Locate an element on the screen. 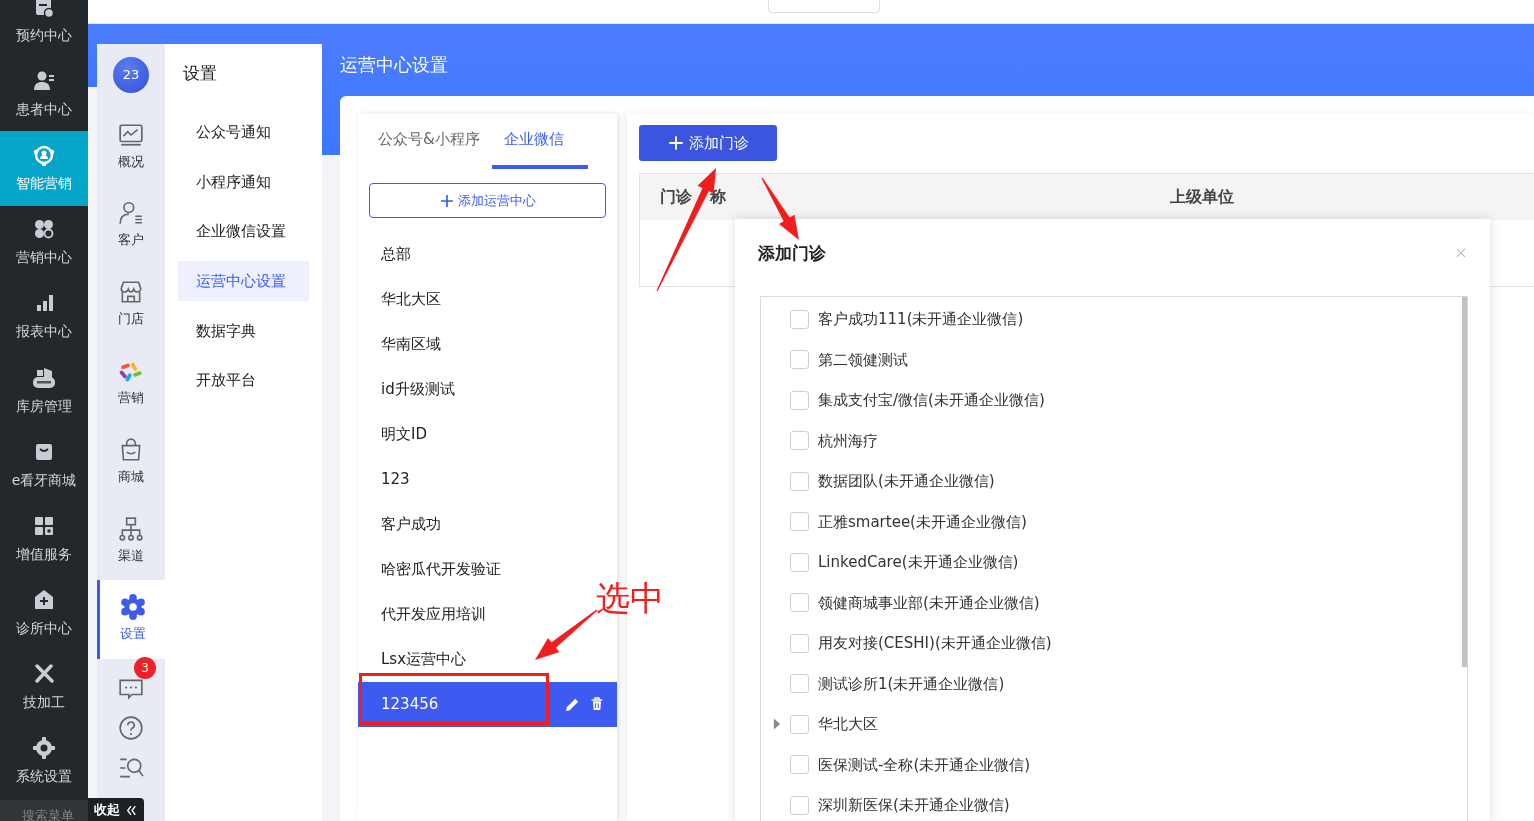 The image size is (1534, 821). menu-item: 运营中心设置 is located at coordinates (243, 281).